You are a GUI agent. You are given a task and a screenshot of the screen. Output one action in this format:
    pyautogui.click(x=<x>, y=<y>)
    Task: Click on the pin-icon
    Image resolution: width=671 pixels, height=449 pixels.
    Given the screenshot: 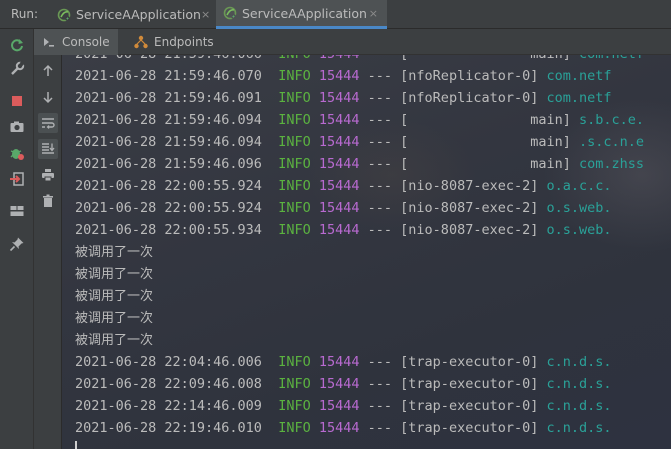 What is the action you would take?
    pyautogui.click(x=17, y=244)
    